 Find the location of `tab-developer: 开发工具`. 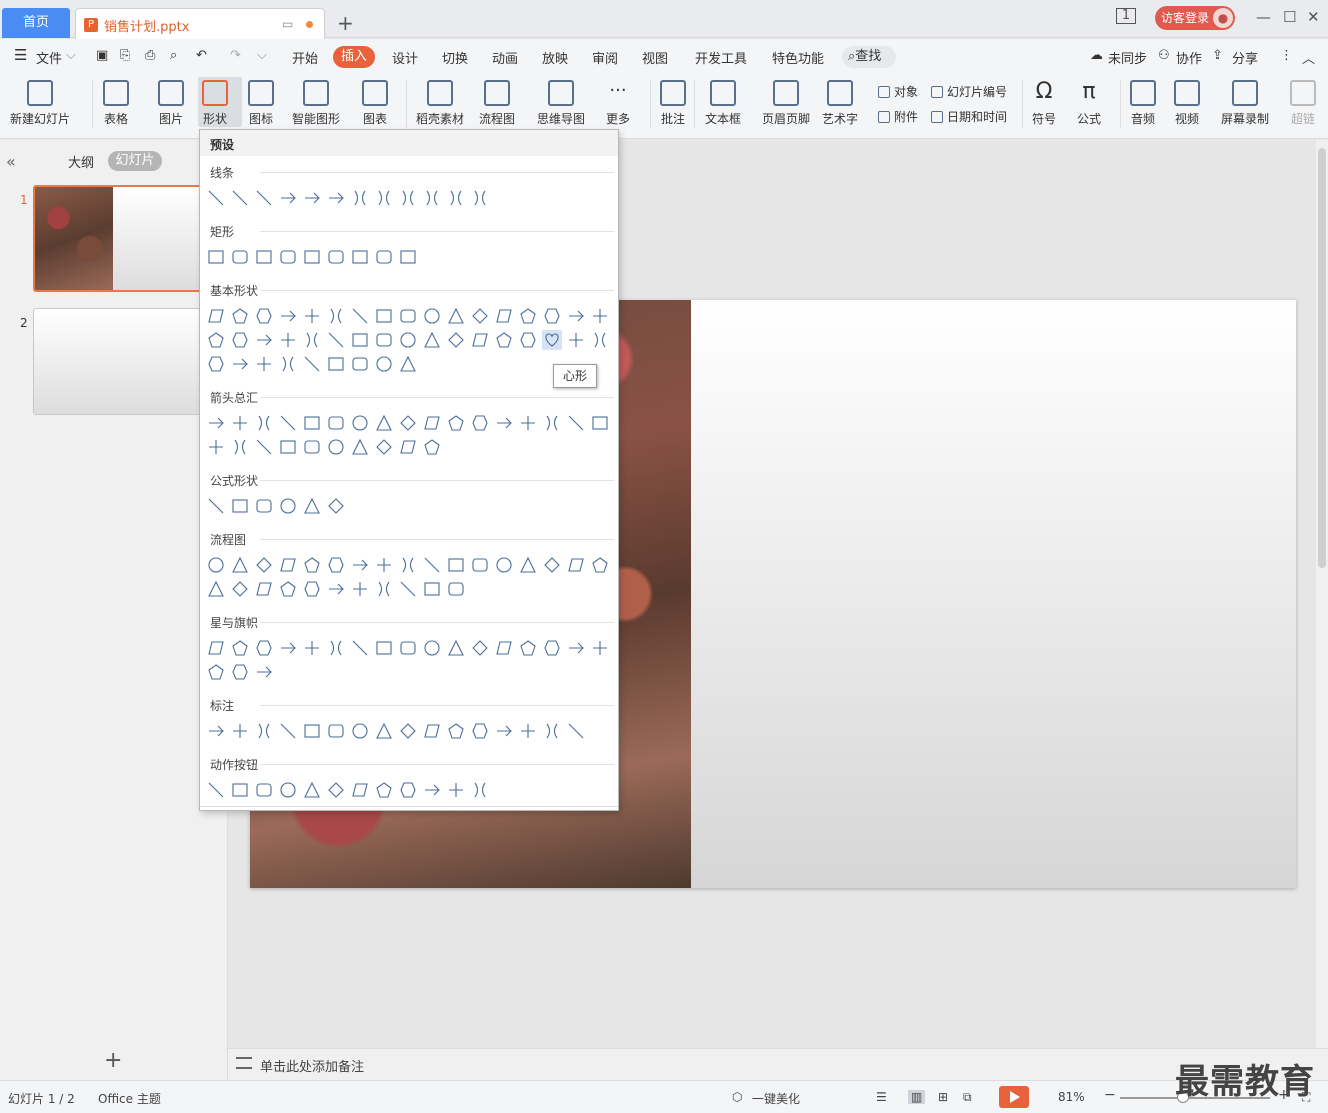

tab-developer: 开发工具 is located at coordinates (721, 57).